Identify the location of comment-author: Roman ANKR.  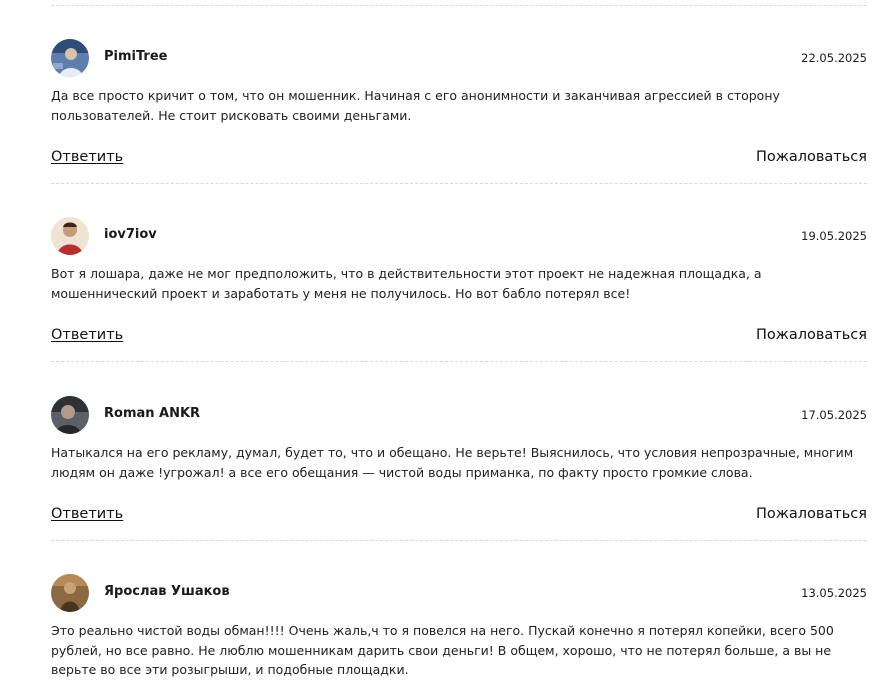
(152, 413).